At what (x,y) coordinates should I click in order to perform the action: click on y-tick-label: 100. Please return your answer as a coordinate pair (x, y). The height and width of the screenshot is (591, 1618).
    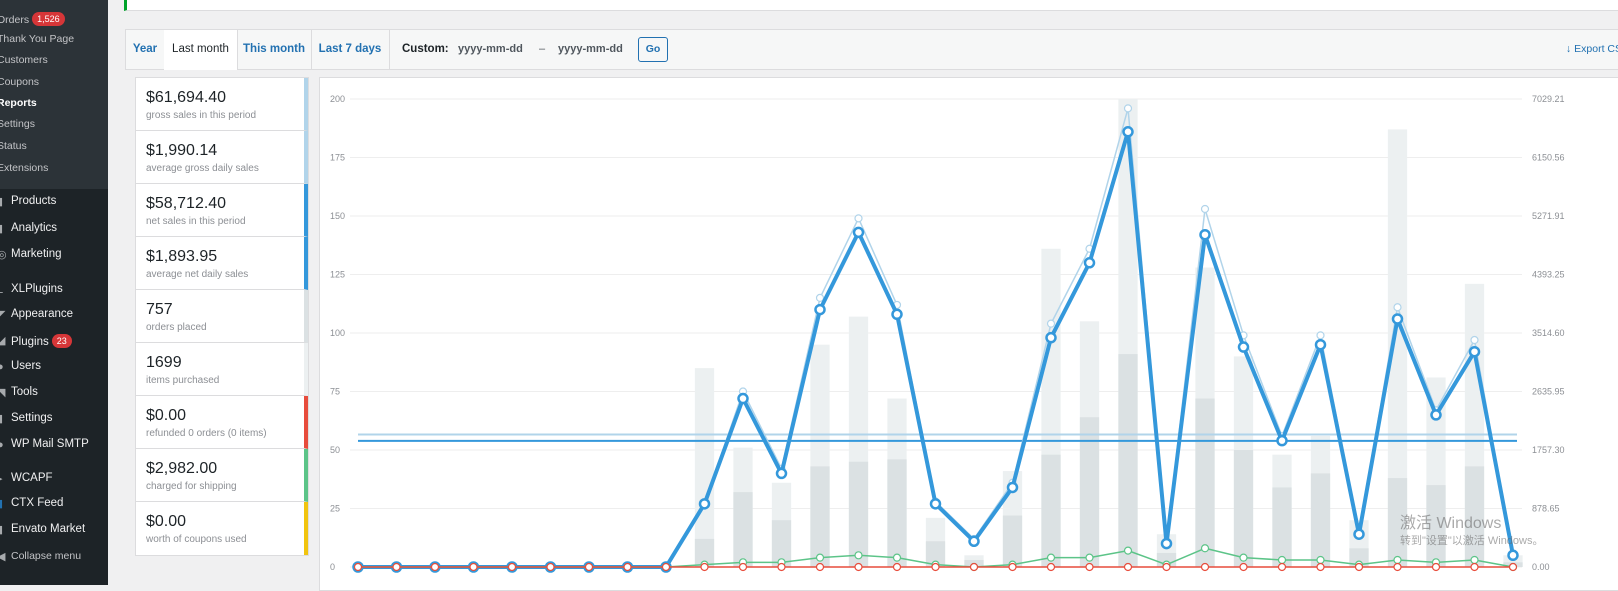
    Looking at the image, I should click on (337, 333).